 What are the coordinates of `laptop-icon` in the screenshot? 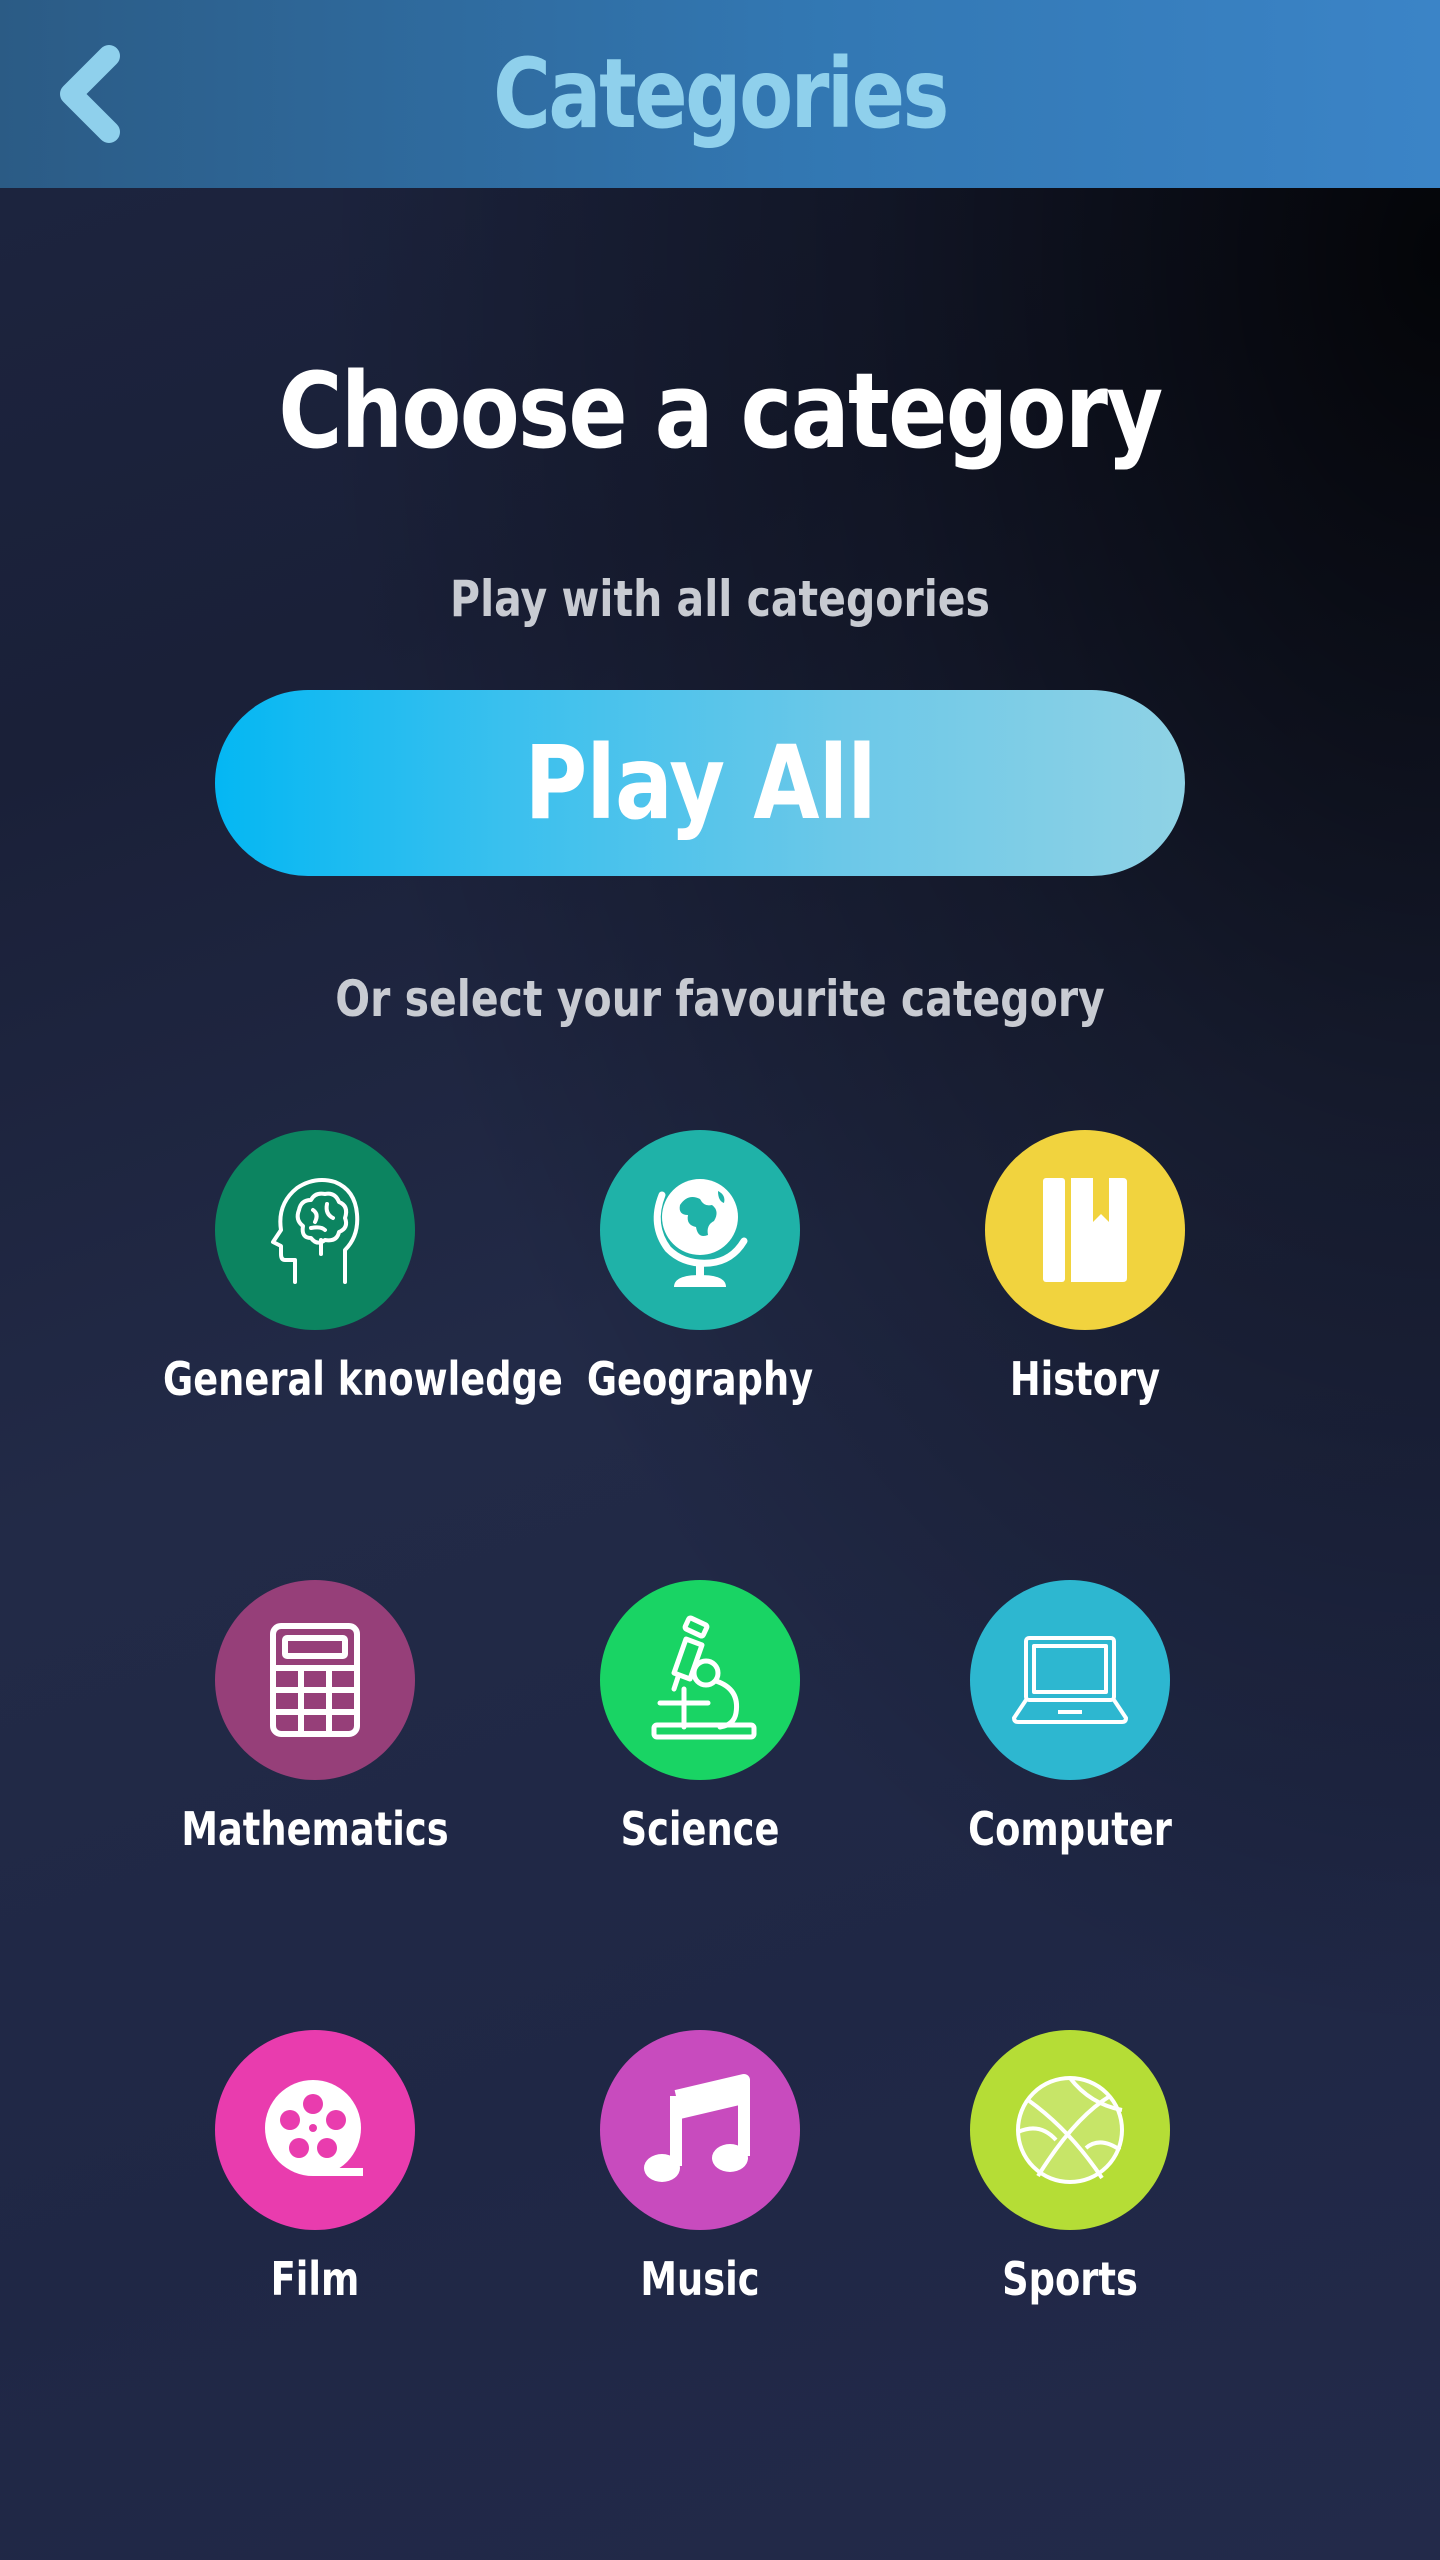 It's located at (1070, 1680).